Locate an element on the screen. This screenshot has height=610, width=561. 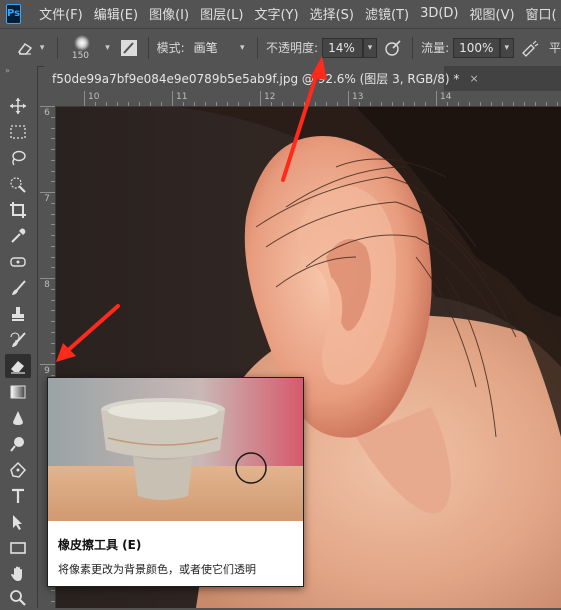
horizontal-ruler: 10 11 12 13 14 is located at coordinates (302, 99).